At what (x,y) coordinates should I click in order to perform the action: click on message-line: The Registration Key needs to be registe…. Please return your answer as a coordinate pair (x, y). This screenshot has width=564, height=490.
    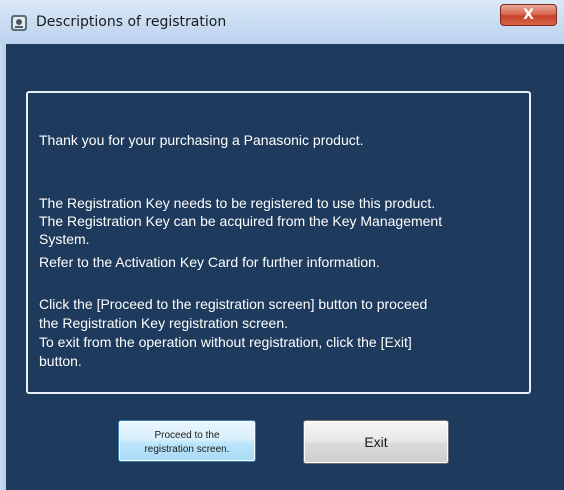
    Looking at the image, I should click on (237, 203).